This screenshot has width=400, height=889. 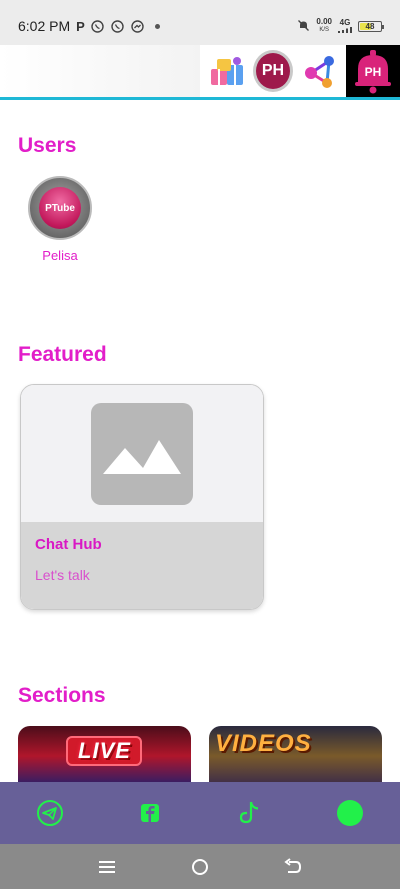 I want to click on featured-body: Chat Hub Let's talk, so click(x=142, y=565).